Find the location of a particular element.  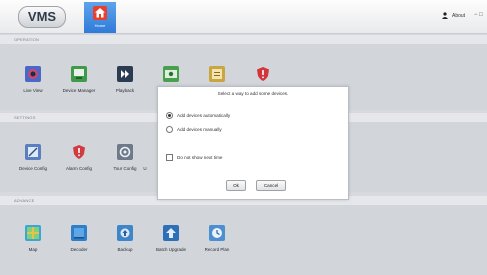

app-logo: VMS is located at coordinates (42, 17).